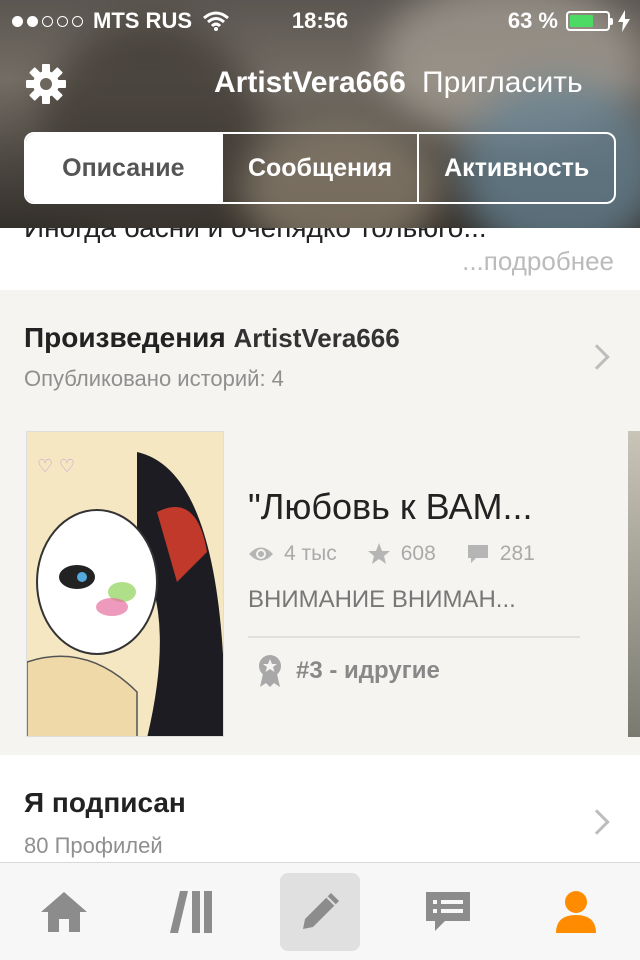 Image resolution: width=640 pixels, height=960 pixels. What do you see at coordinates (261, 554) in the screenshot?
I see `eye-icon` at bounding box center [261, 554].